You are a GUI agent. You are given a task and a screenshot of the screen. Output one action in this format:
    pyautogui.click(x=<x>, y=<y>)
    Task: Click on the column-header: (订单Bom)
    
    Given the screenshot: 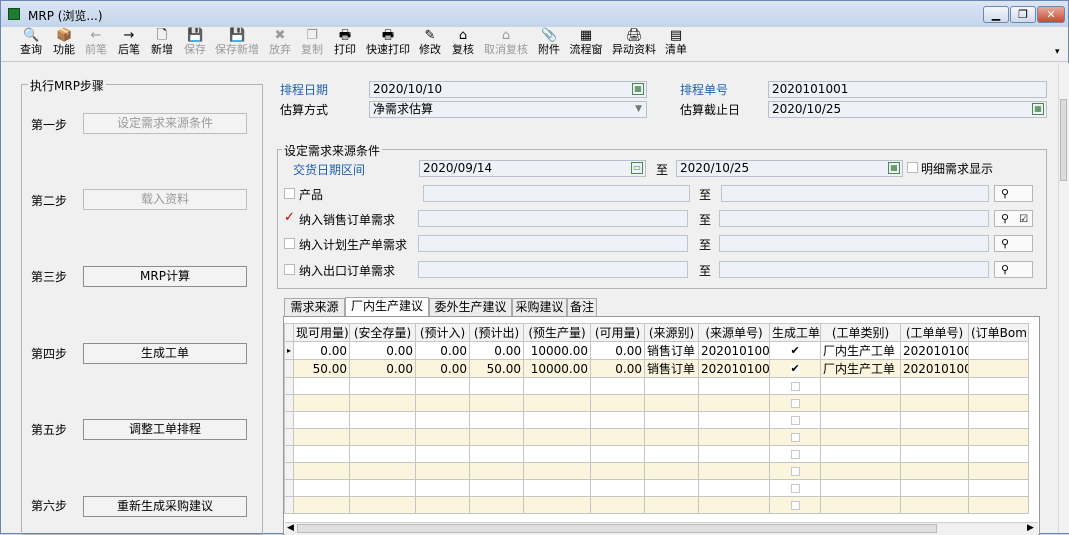 What is the action you would take?
    pyautogui.click(x=998, y=332)
    